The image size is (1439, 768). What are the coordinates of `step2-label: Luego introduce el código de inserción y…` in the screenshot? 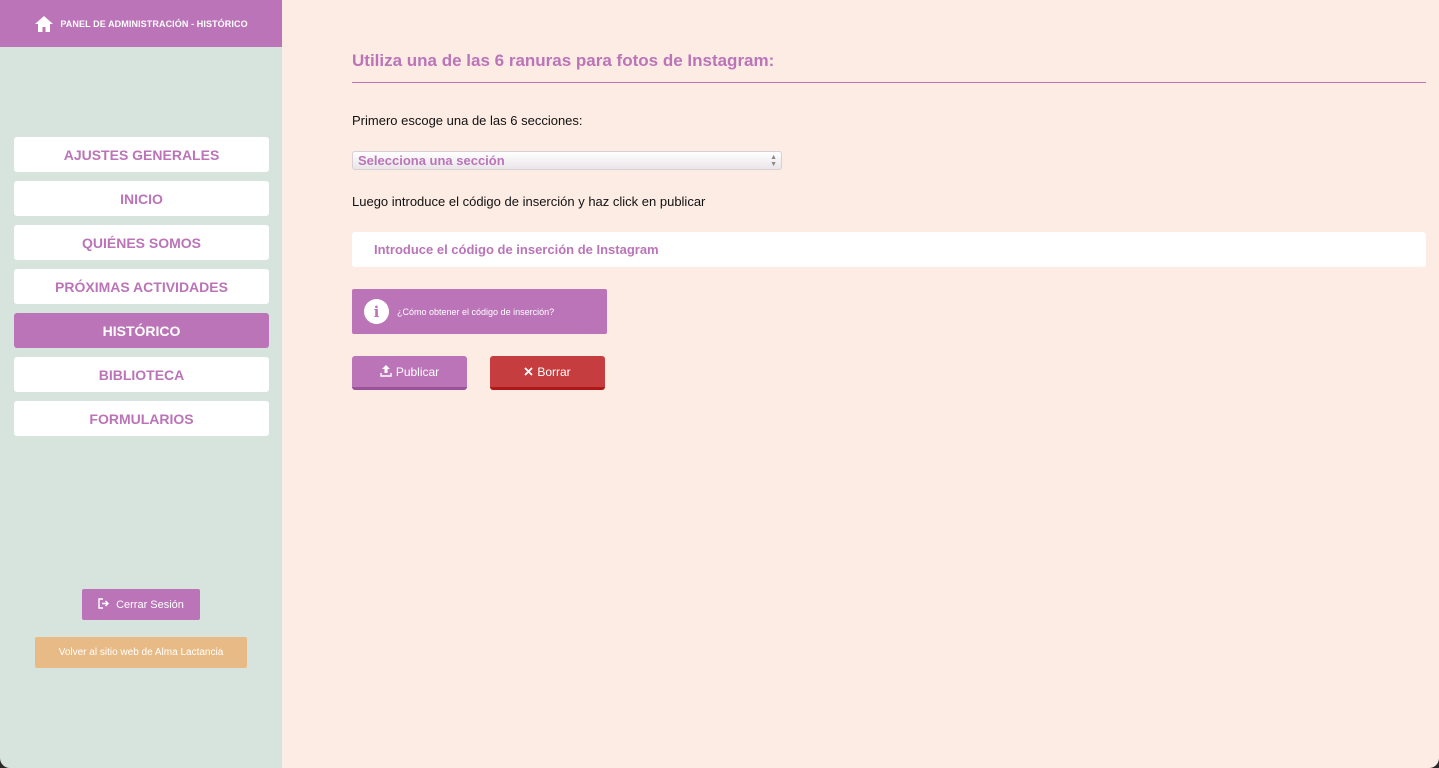 It's located at (529, 201).